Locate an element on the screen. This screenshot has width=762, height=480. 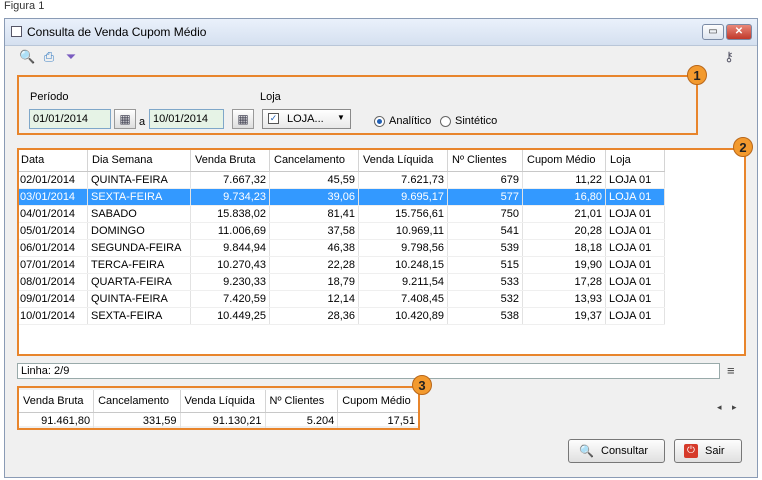
consultar-button: 🔍 Consultar is located at coordinates (616, 451).